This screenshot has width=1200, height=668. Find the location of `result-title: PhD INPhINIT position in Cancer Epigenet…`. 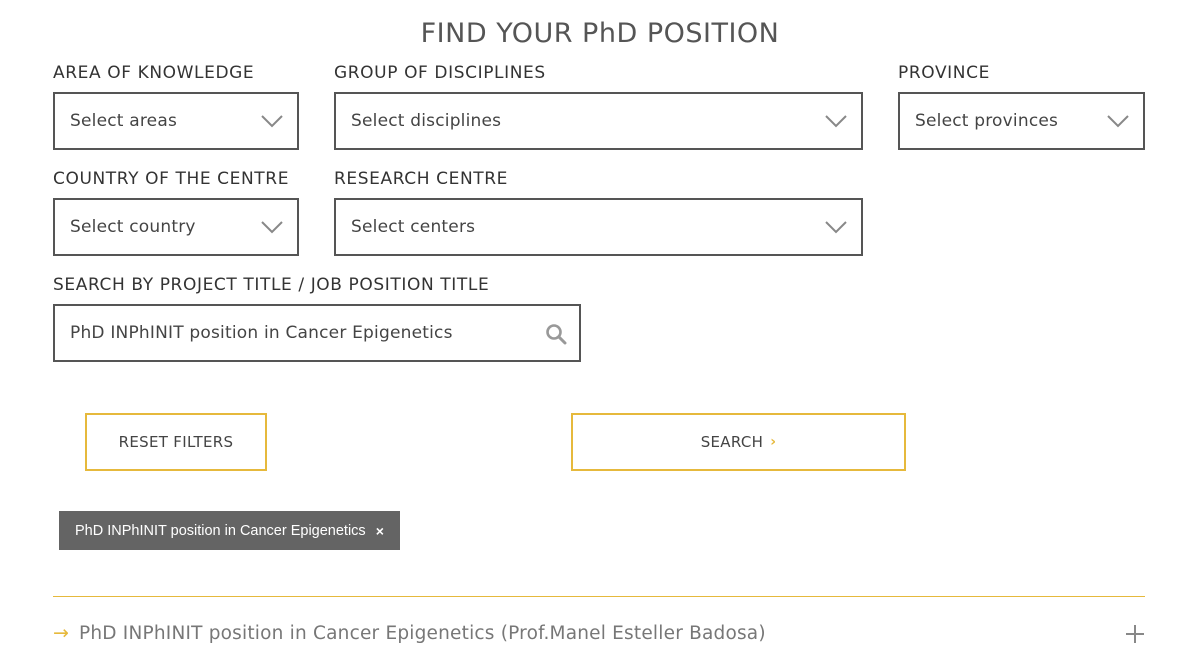

result-title: PhD INPhINIT position in Cancer Epigenet… is located at coordinates (422, 633).